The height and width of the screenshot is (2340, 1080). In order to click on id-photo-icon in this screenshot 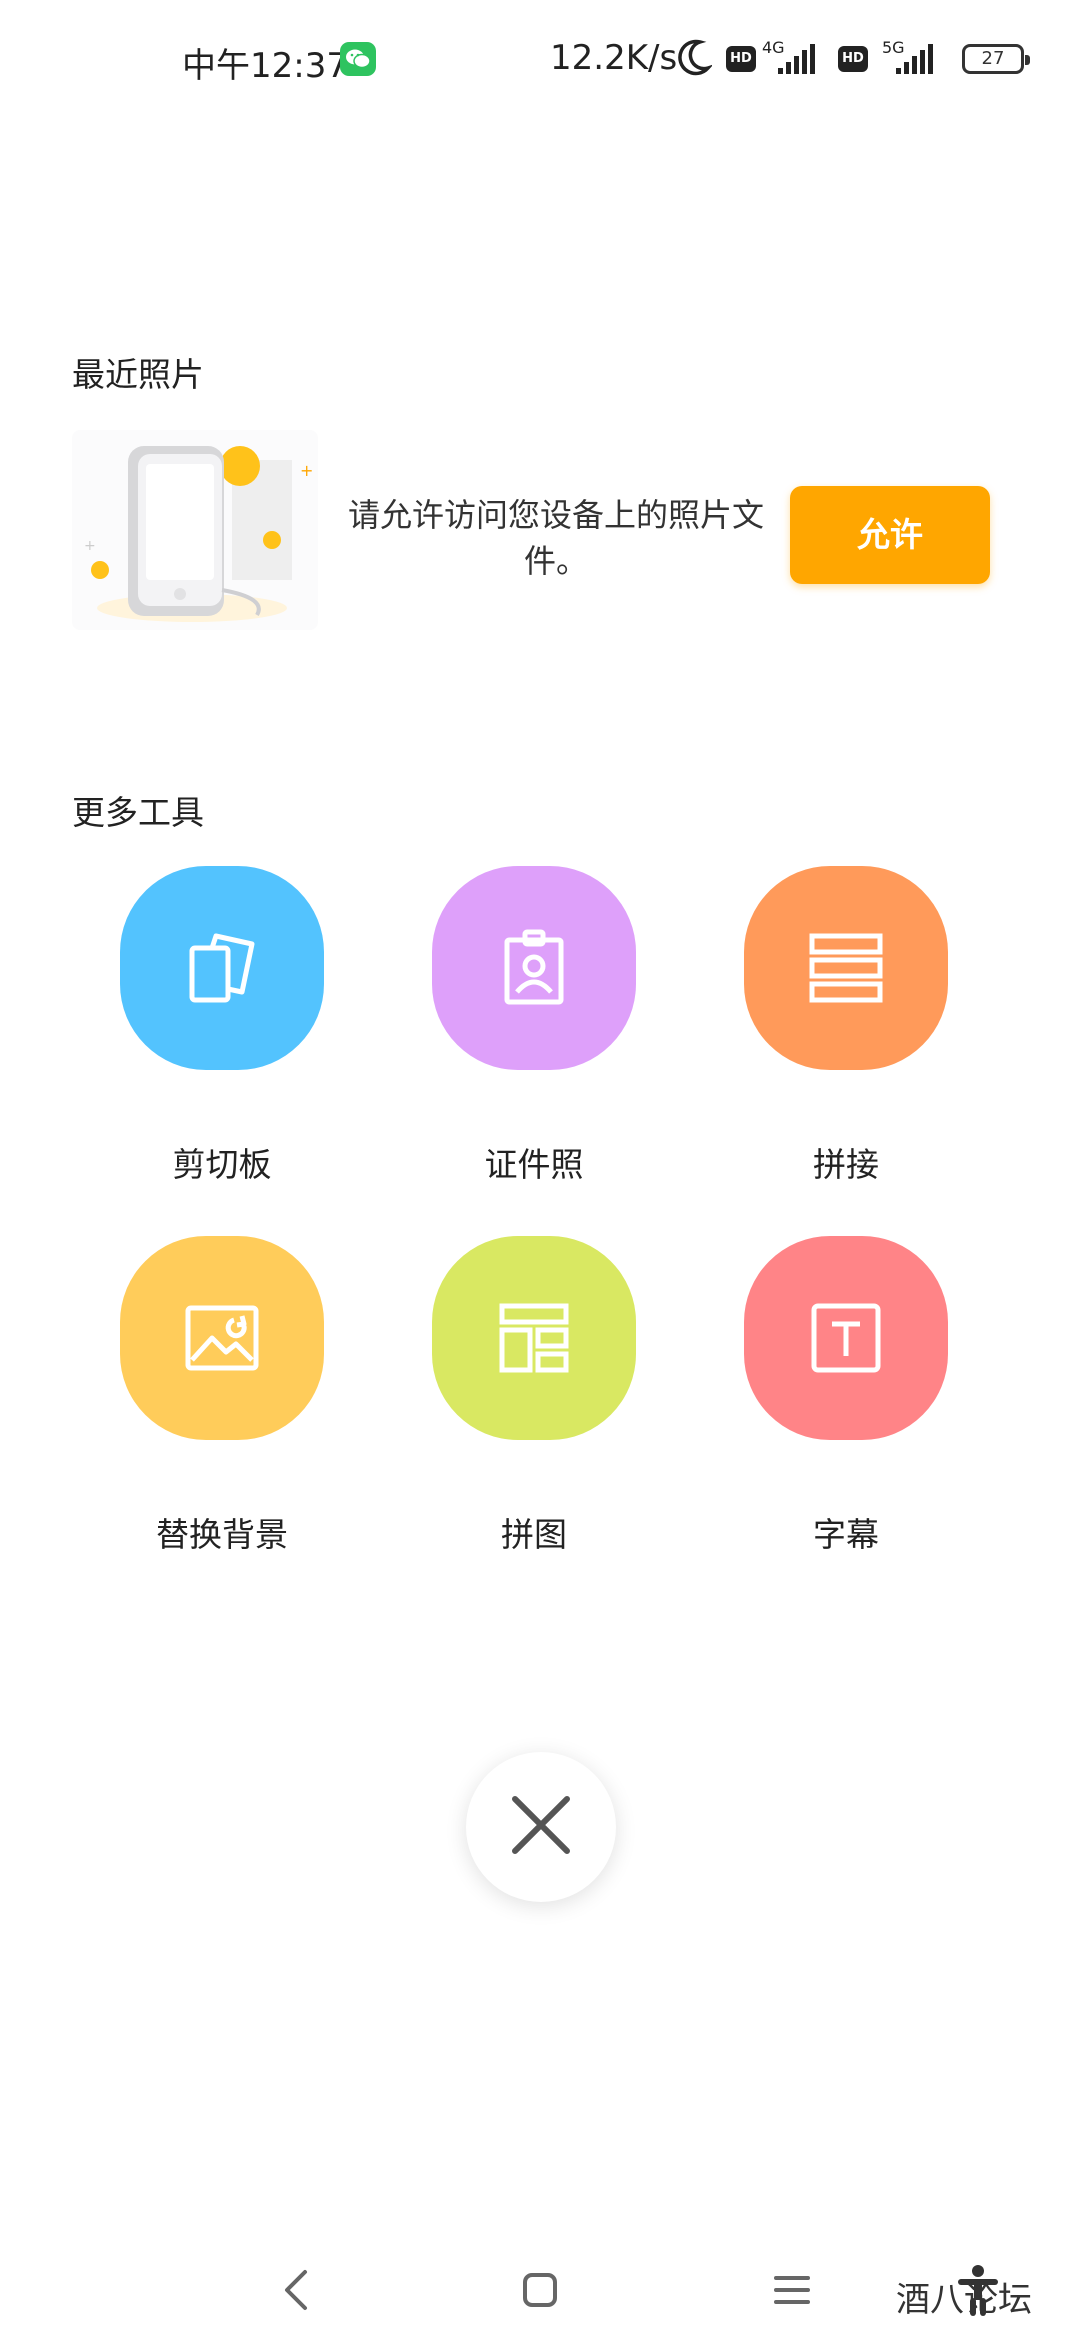, I will do `click(534, 968)`.